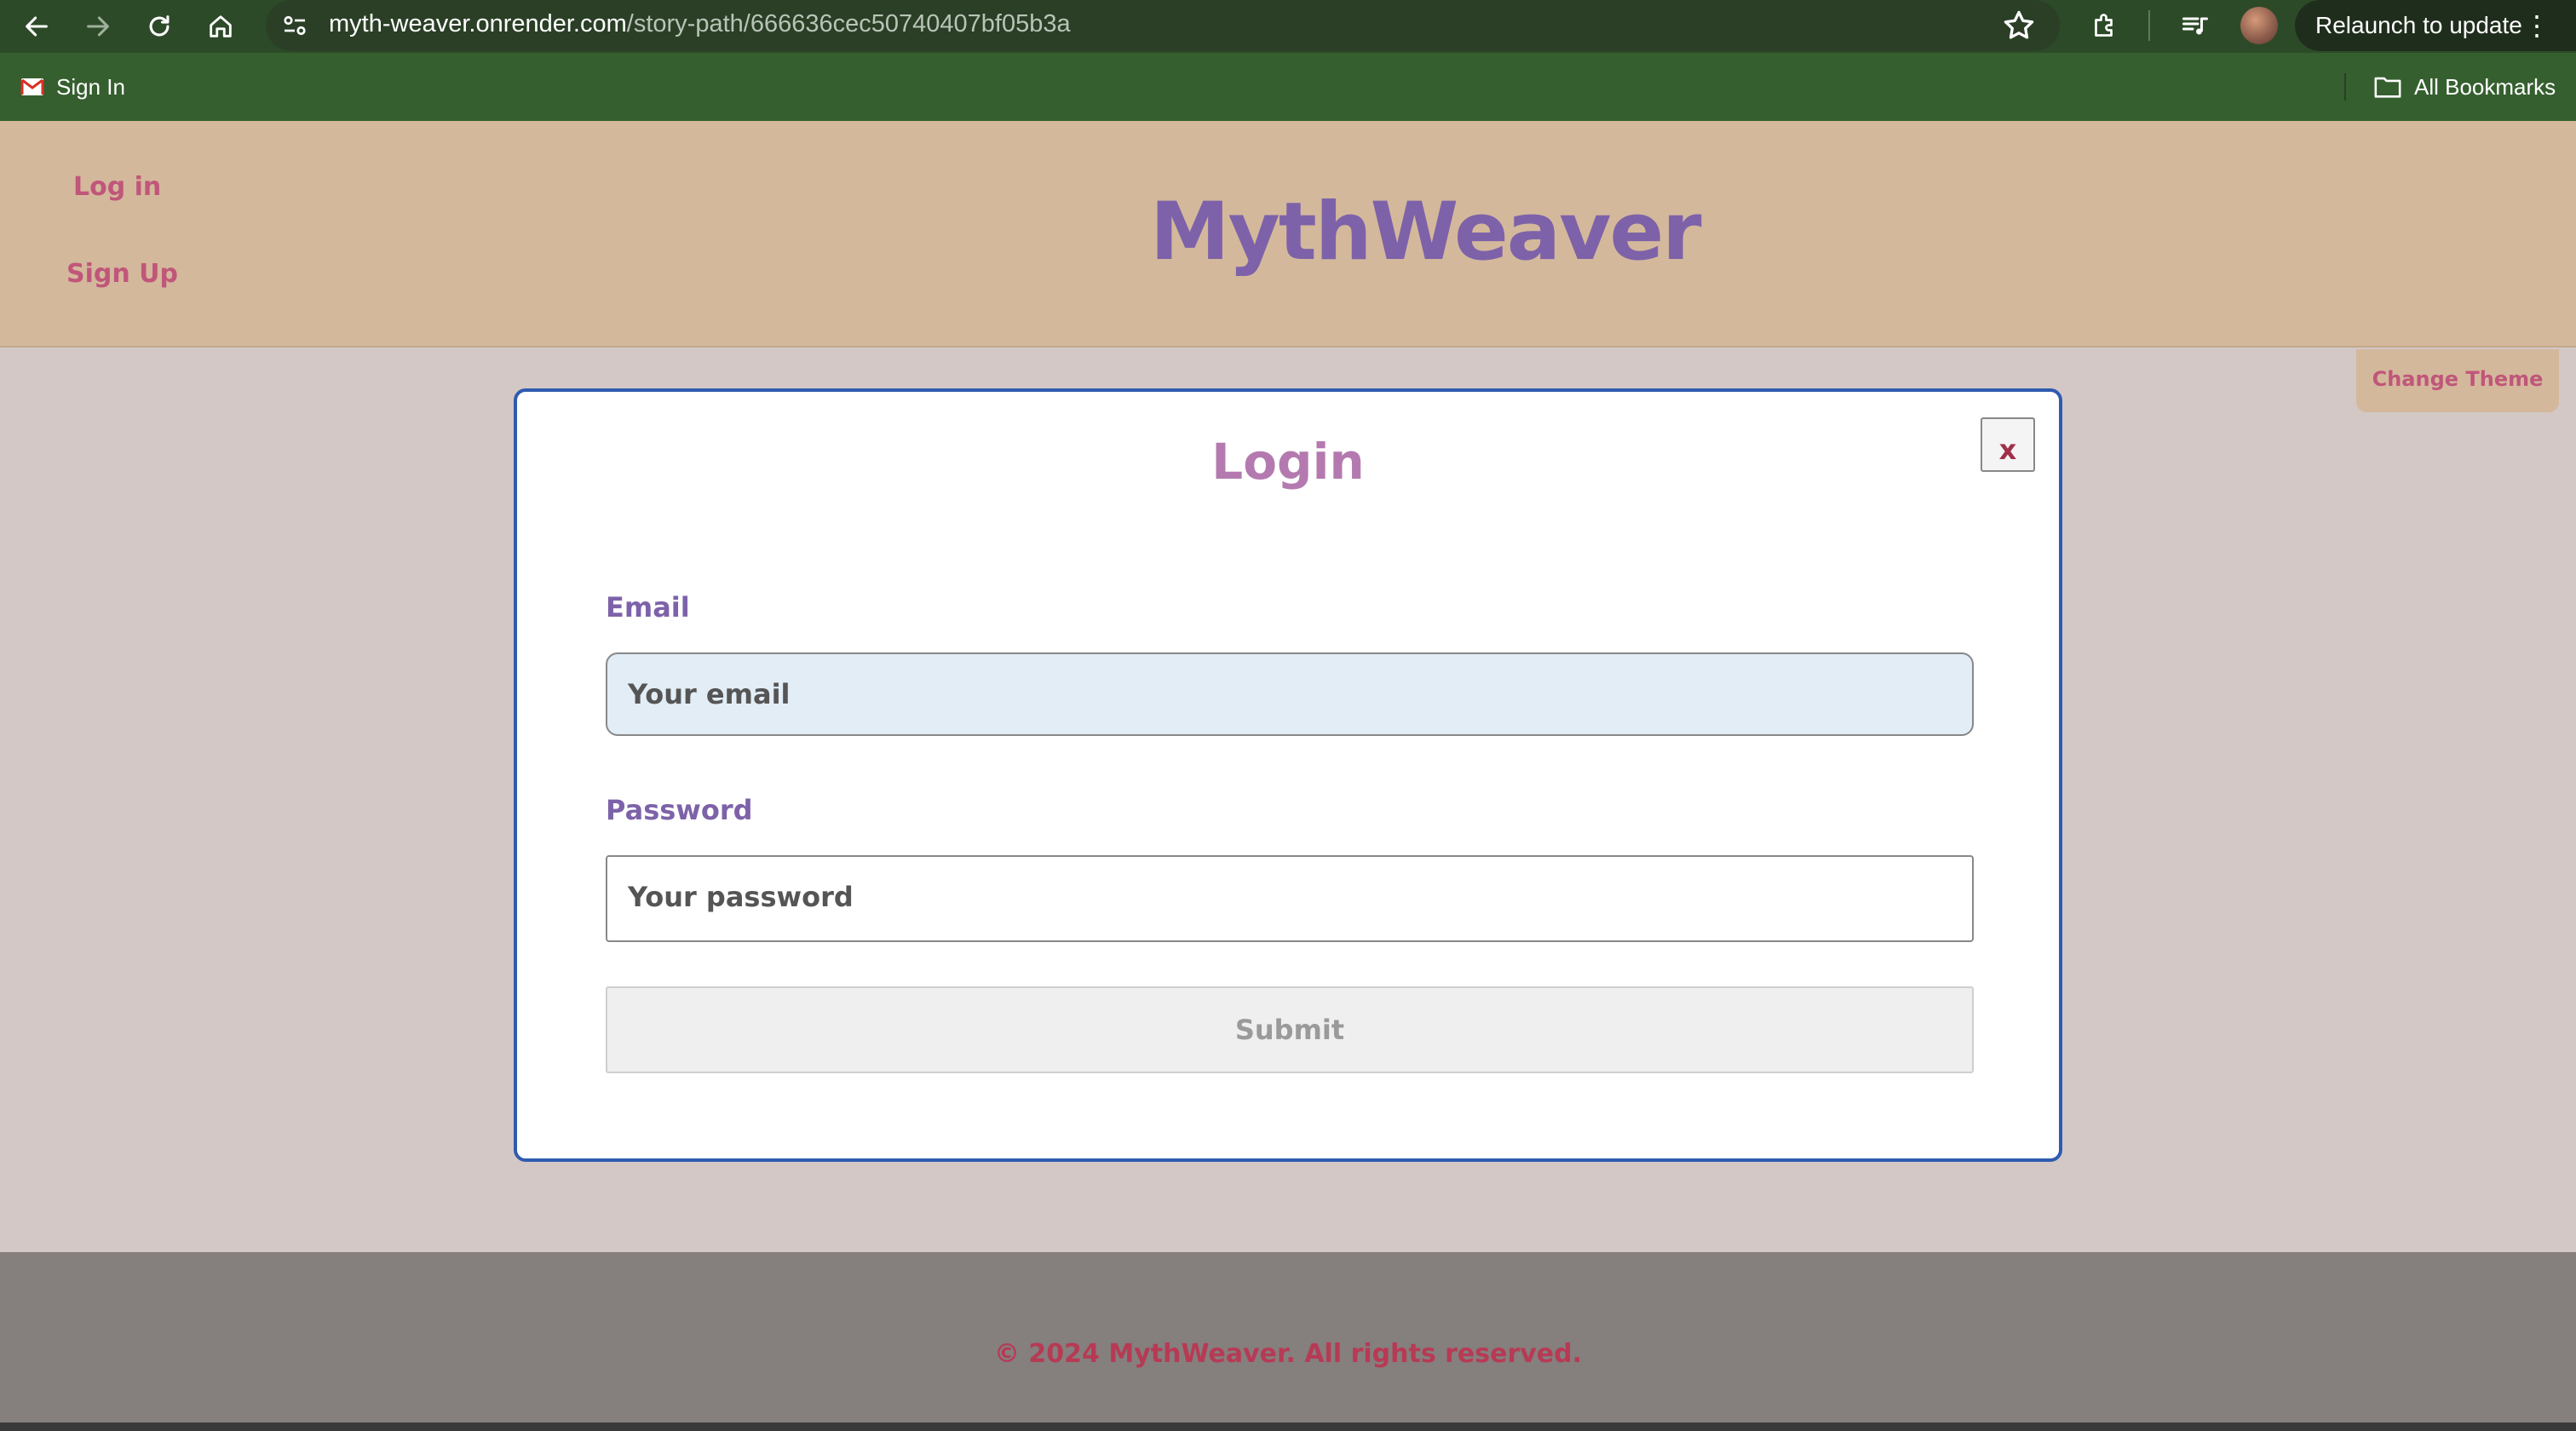 This screenshot has height=1431, width=2576. I want to click on home-icon, so click(221, 26).